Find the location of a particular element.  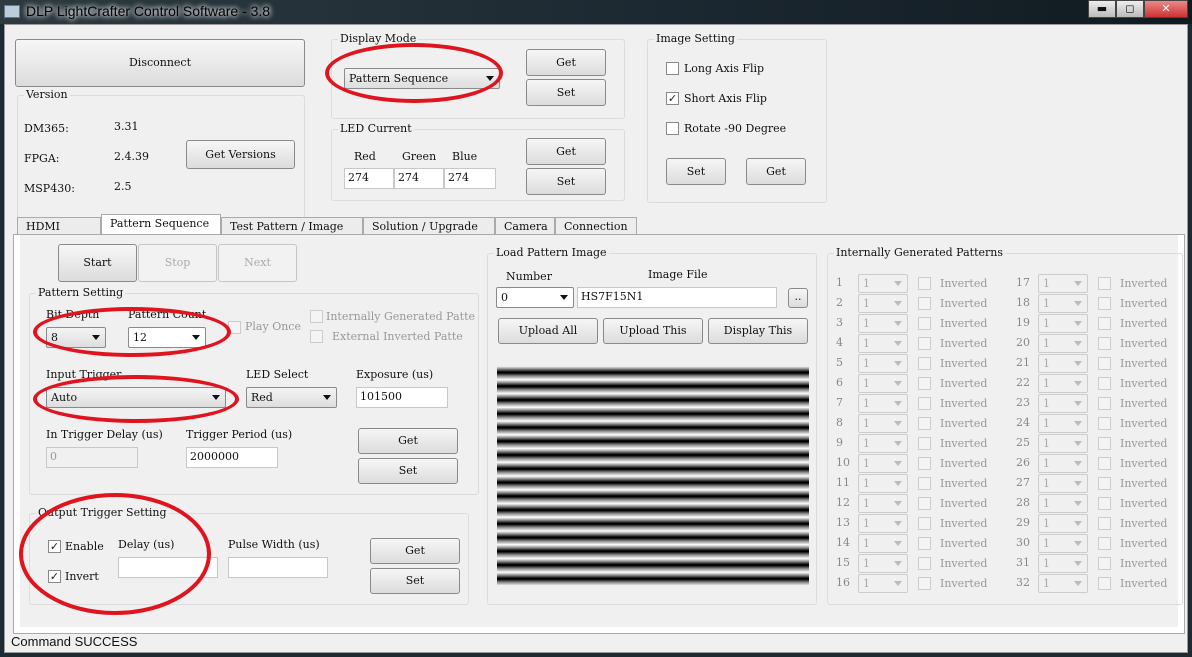

disconnect-button: Disconnect is located at coordinates (160, 63).